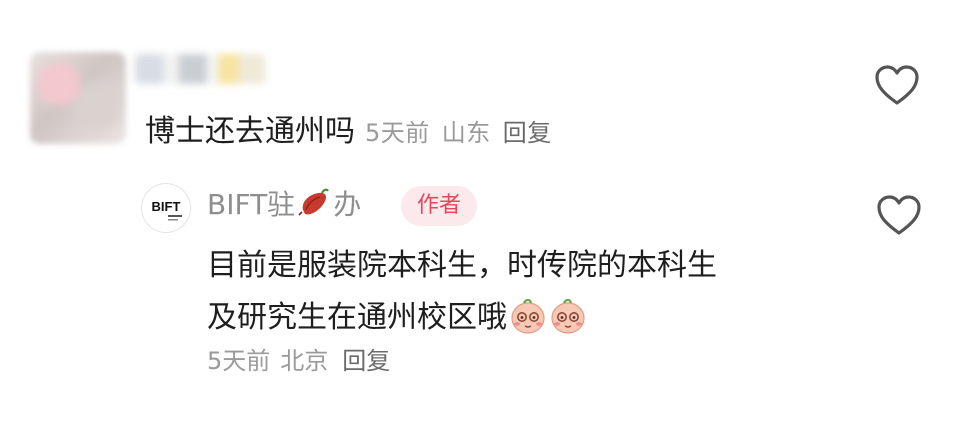 The width and height of the screenshot is (960, 433). What do you see at coordinates (250, 131) in the screenshot?
I see `comment-text: 博士还去通州吗` at bounding box center [250, 131].